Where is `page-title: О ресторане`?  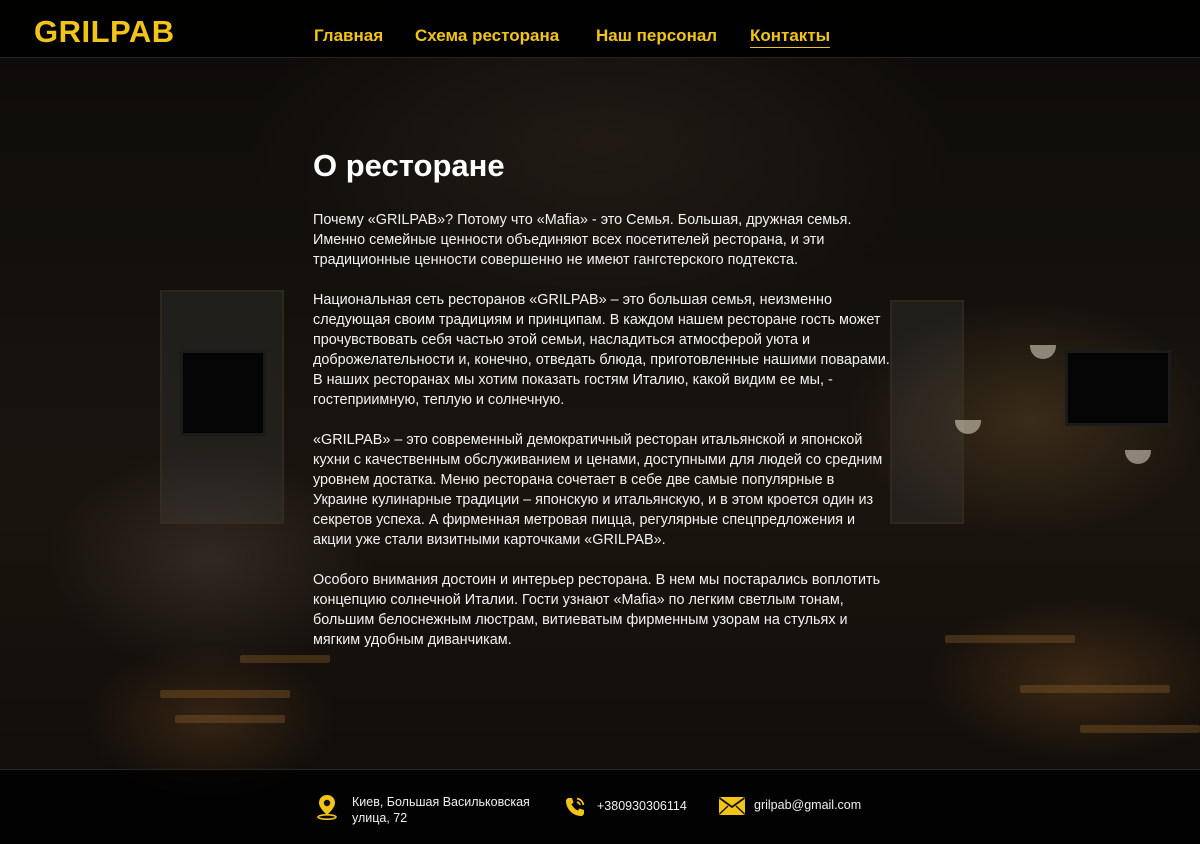
page-title: О ресторане is located at coordinates (409, 165).